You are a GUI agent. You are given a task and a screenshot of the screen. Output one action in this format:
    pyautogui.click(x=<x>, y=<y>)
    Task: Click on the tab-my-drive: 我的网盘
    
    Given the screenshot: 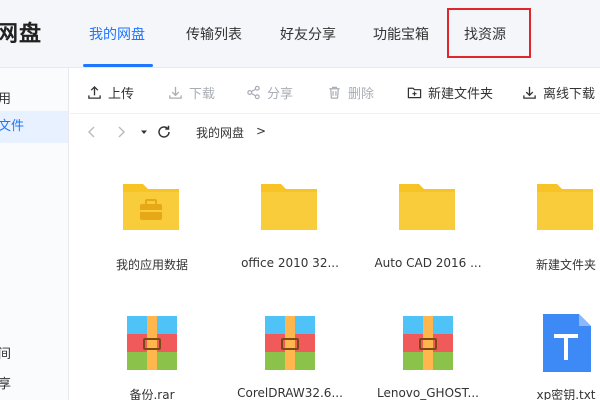 What is the action you would take?
    pyautogui.click(x=117, y=34)
    